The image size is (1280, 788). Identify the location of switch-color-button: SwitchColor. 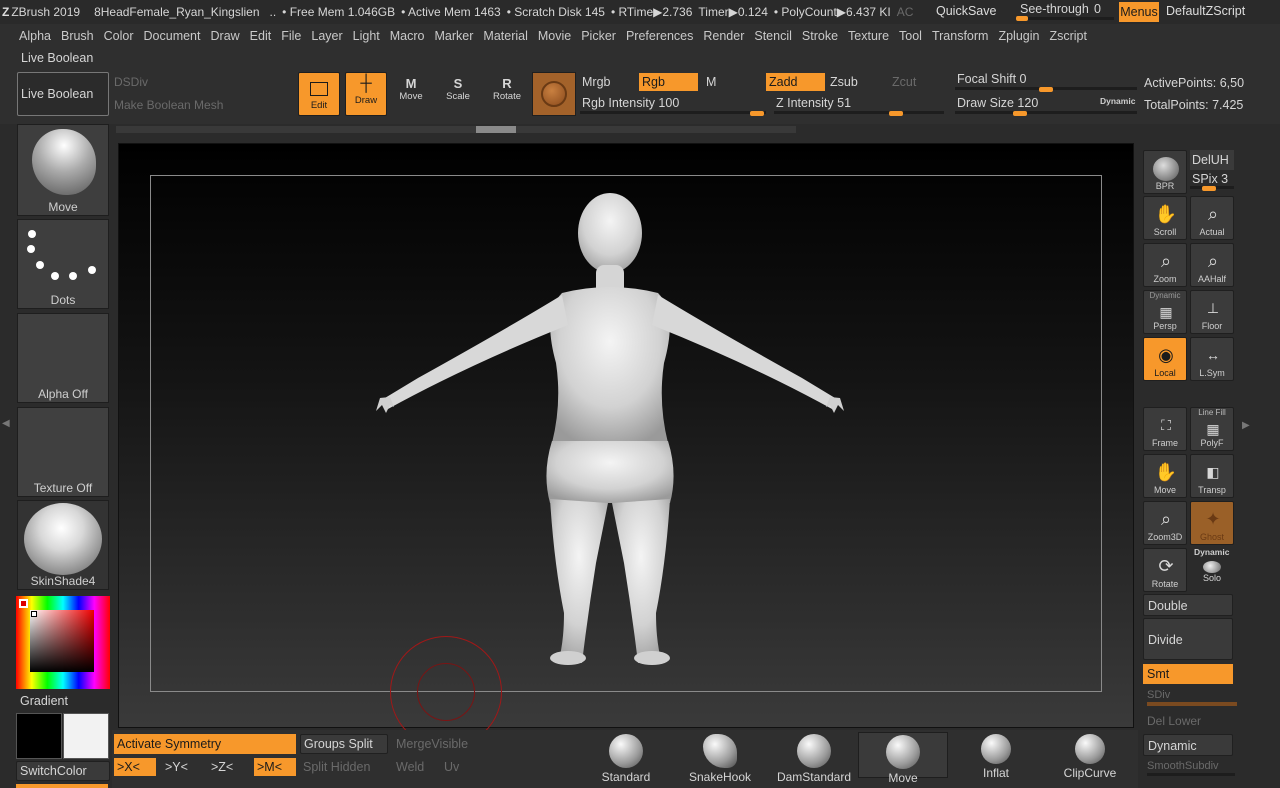
(63, 771).